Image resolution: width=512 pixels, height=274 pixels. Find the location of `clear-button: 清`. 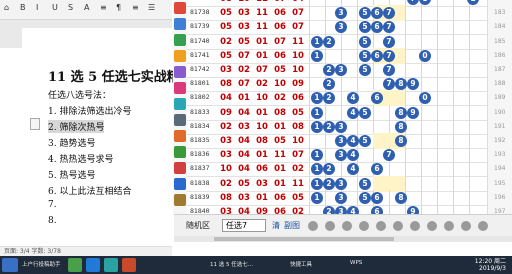

clear-button: 清 is located at coordinates (276, 225).